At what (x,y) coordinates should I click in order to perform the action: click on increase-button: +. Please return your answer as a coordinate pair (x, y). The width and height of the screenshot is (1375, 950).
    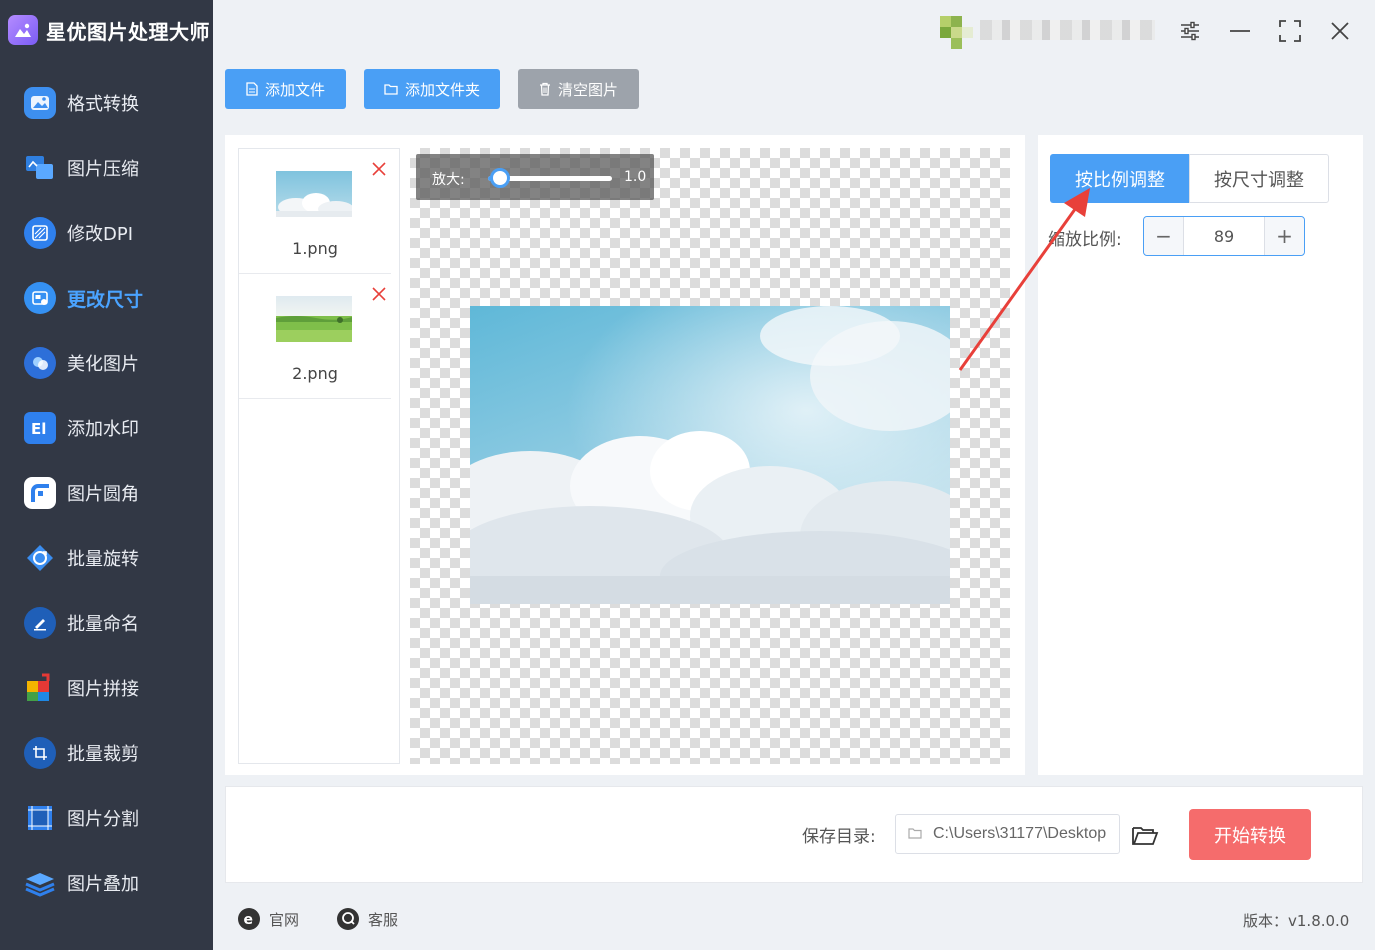
    Looking at the image, I should click on (1284, 236).